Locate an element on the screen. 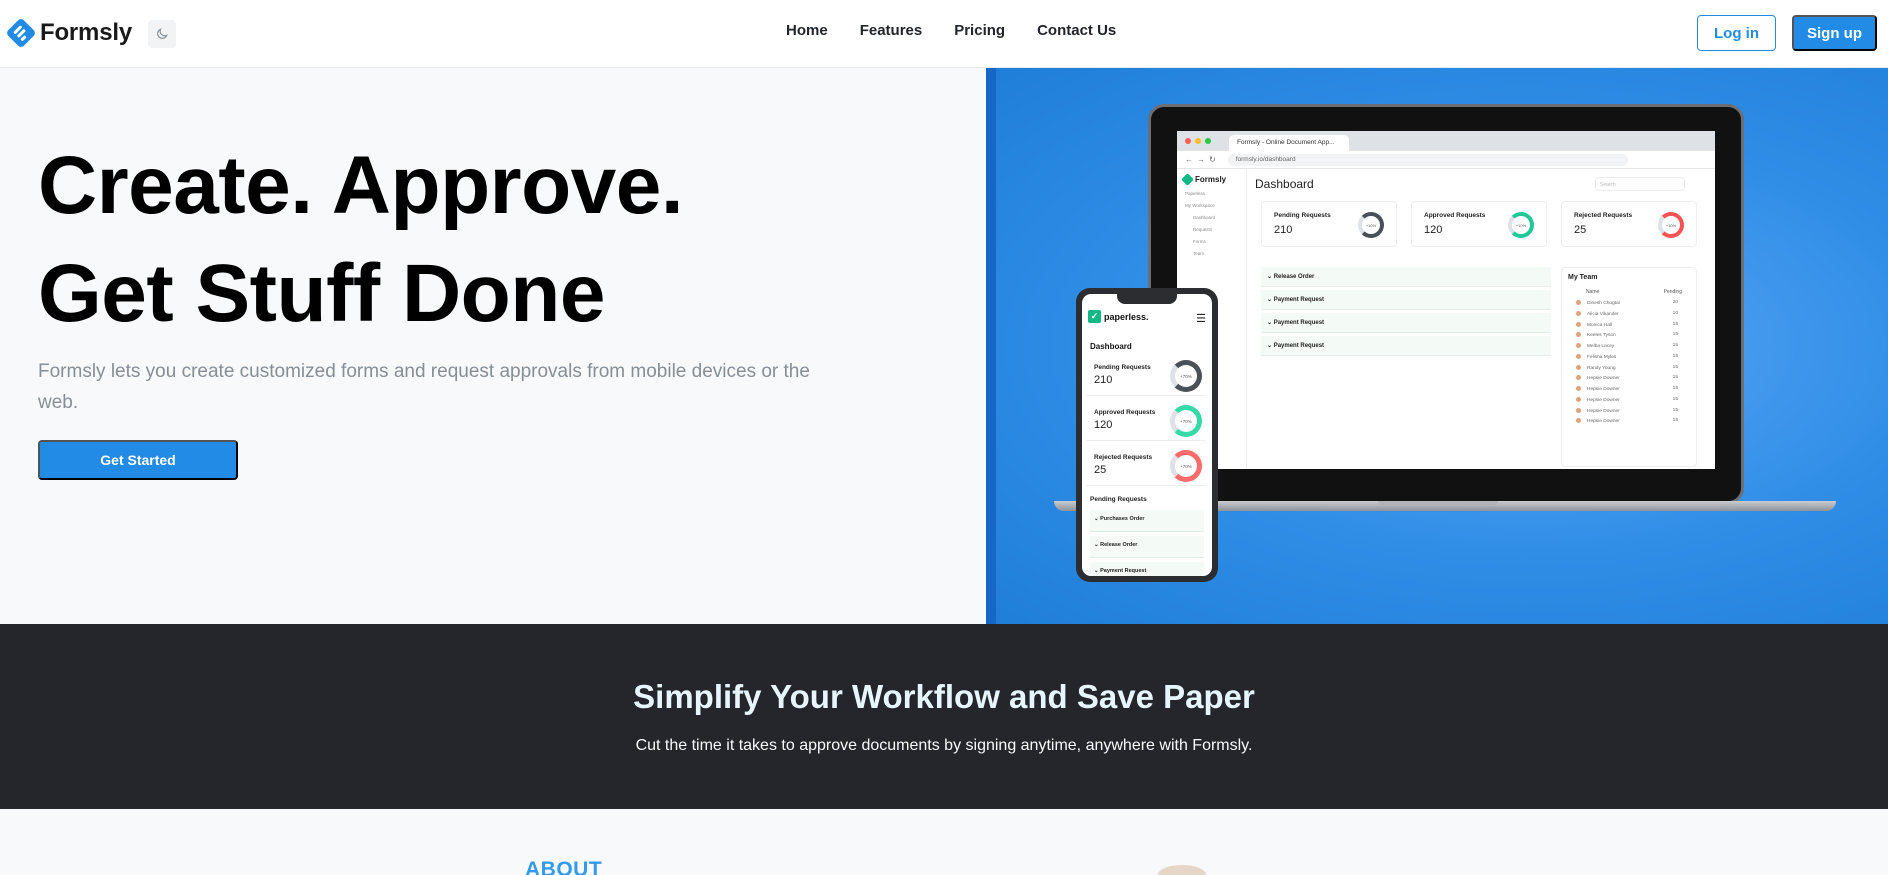 The image size is (1888, 875). stat-ring: +10% is located at coordinates (1521, 225).